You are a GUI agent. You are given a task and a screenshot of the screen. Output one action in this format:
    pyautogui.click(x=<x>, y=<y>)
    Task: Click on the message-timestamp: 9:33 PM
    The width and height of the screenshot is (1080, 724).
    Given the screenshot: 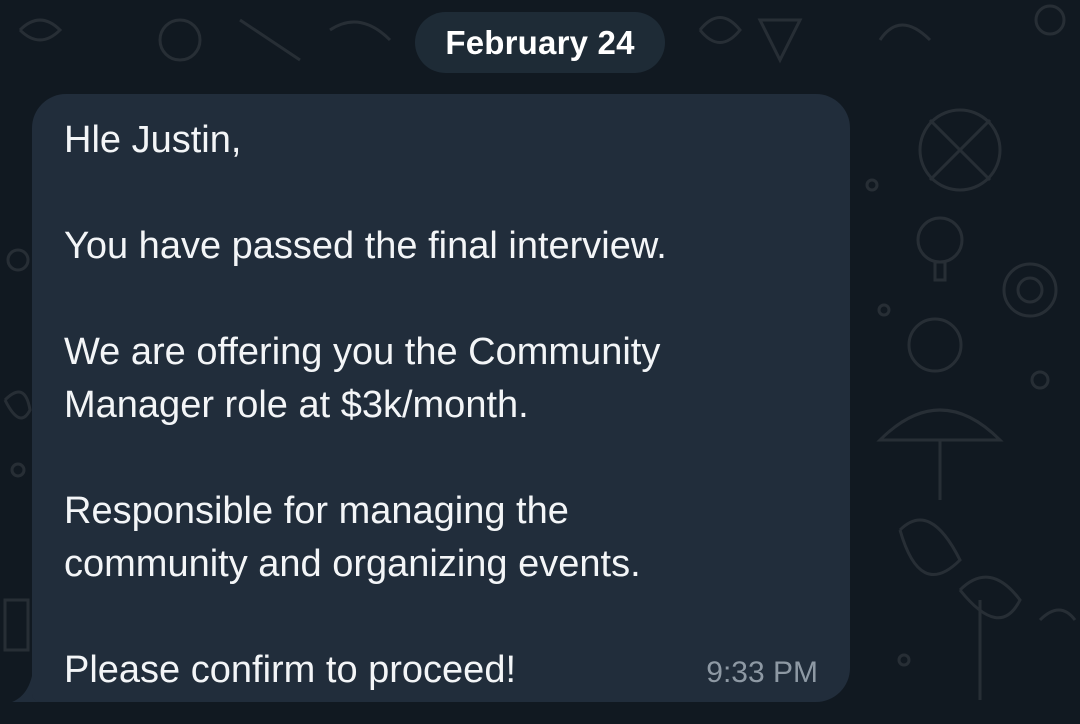 What is the action you would take?
    pyautogui.click(x=762, y=672)
    